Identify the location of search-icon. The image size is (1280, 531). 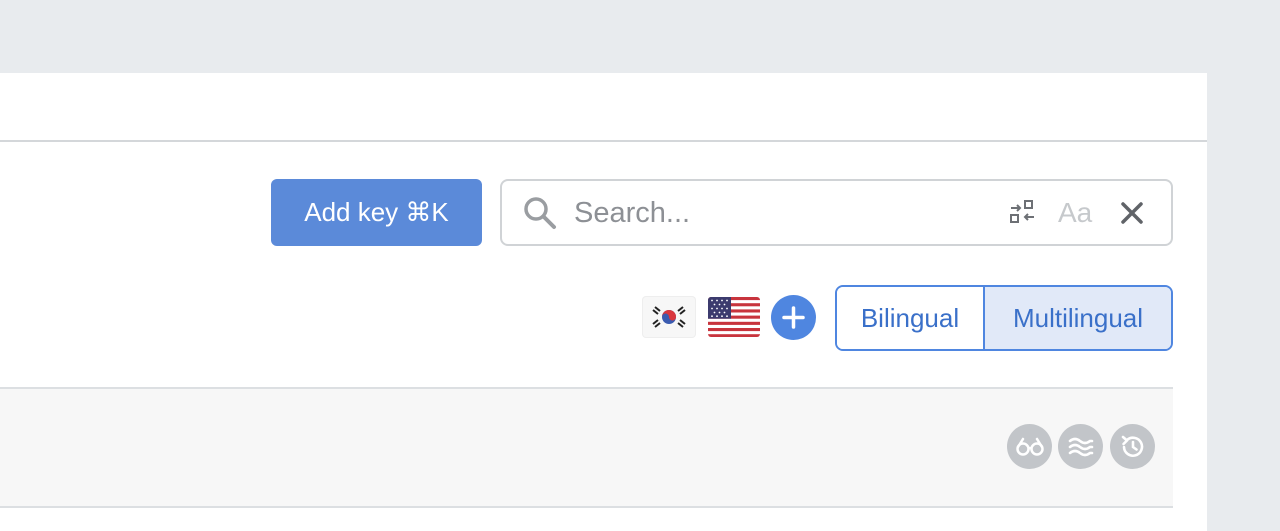
(540, 213).